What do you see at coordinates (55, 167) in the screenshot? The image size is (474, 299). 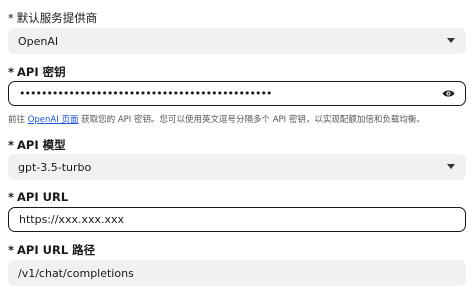 I see `model-value: gpt-3.5-turbo` at bounding box center [55, 167].